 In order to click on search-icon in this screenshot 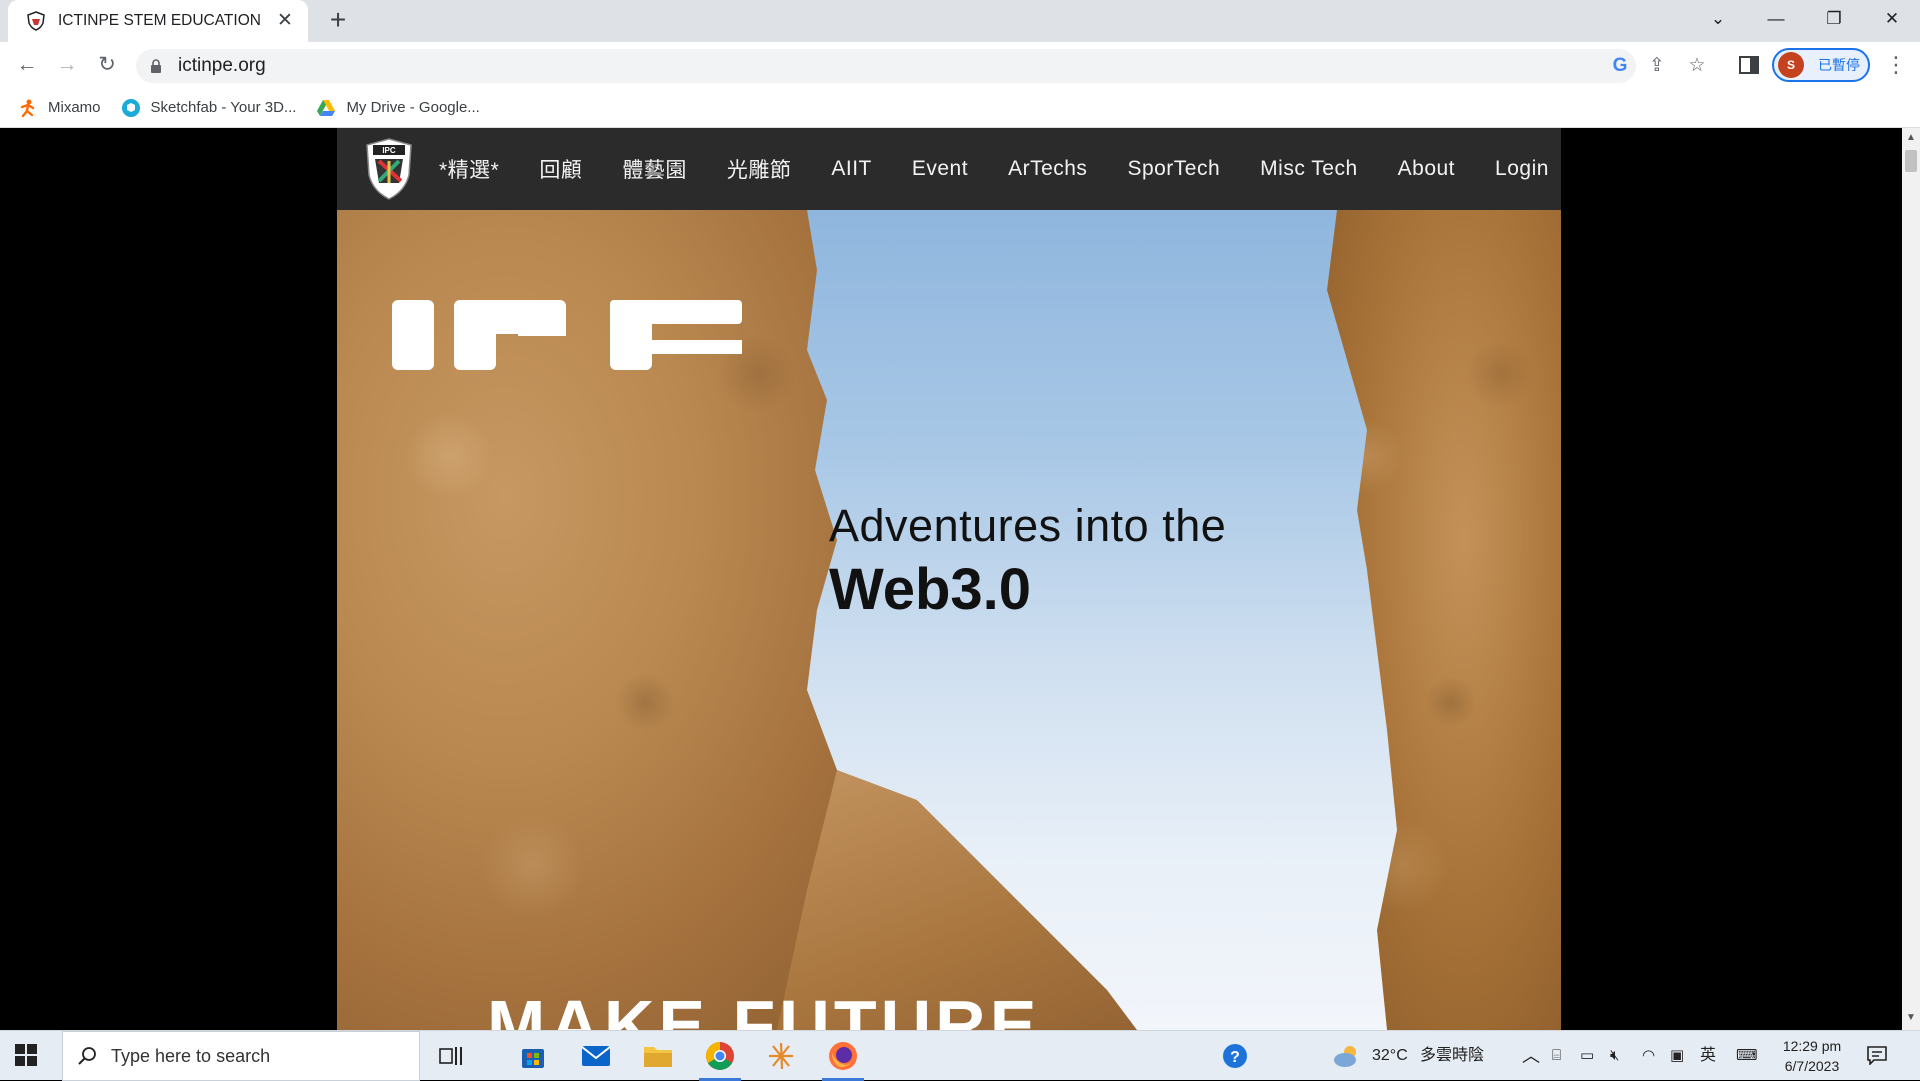, I will do `click(87, 1056)`.